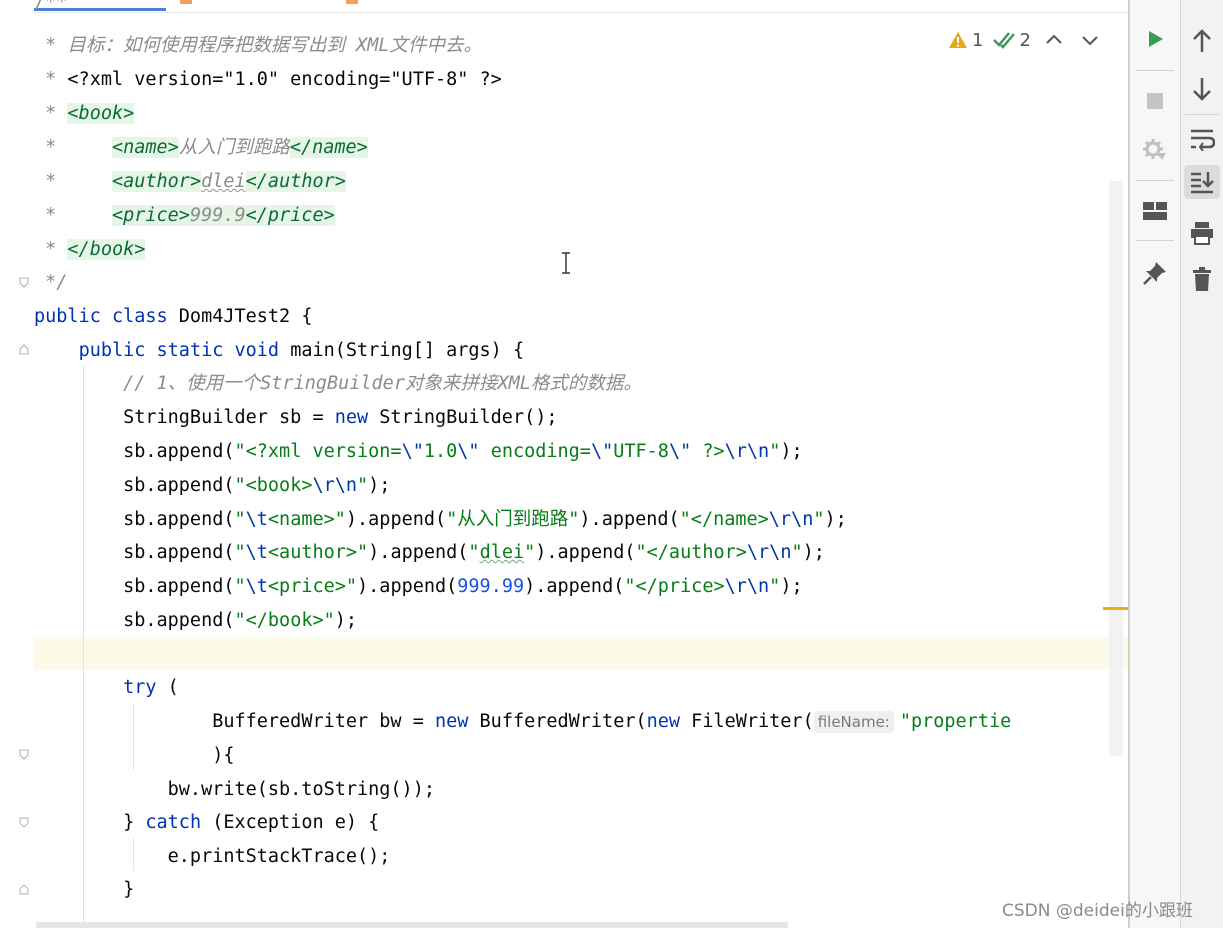 This screenshot has height=928, width=1223. I want to click on stop-icon, so click(1155, 101).